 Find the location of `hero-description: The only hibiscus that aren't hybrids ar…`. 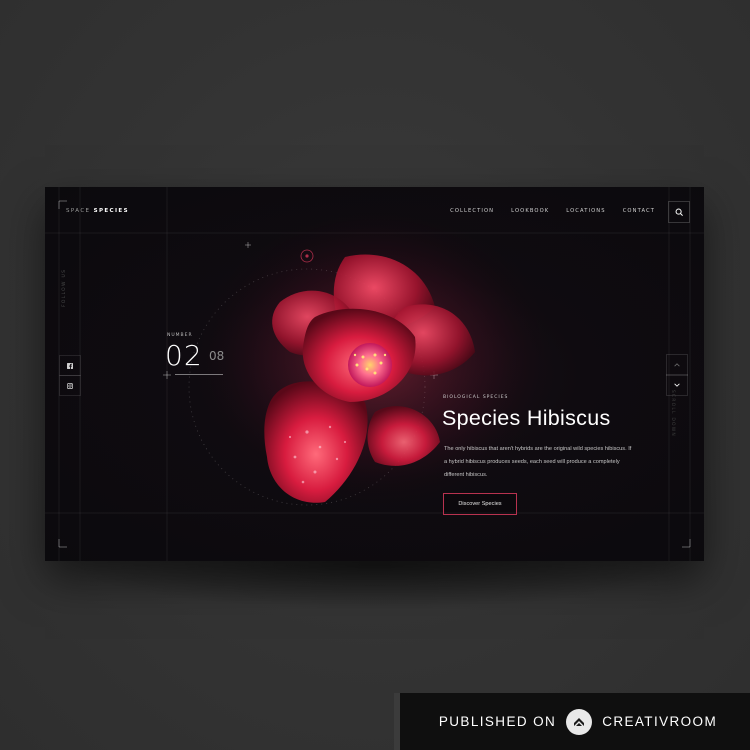

hero-description: The only hibiscus that aren't hybrids ar… is located at coordinates (538, 462).